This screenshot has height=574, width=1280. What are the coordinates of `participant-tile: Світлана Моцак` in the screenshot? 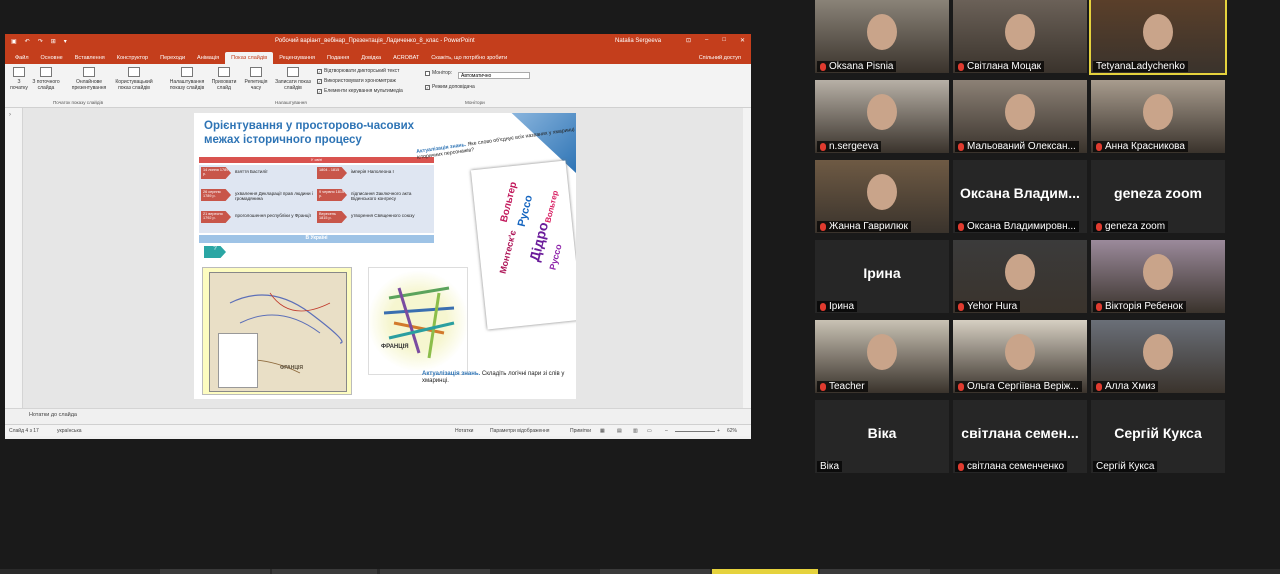 It's located at (1020, 36).